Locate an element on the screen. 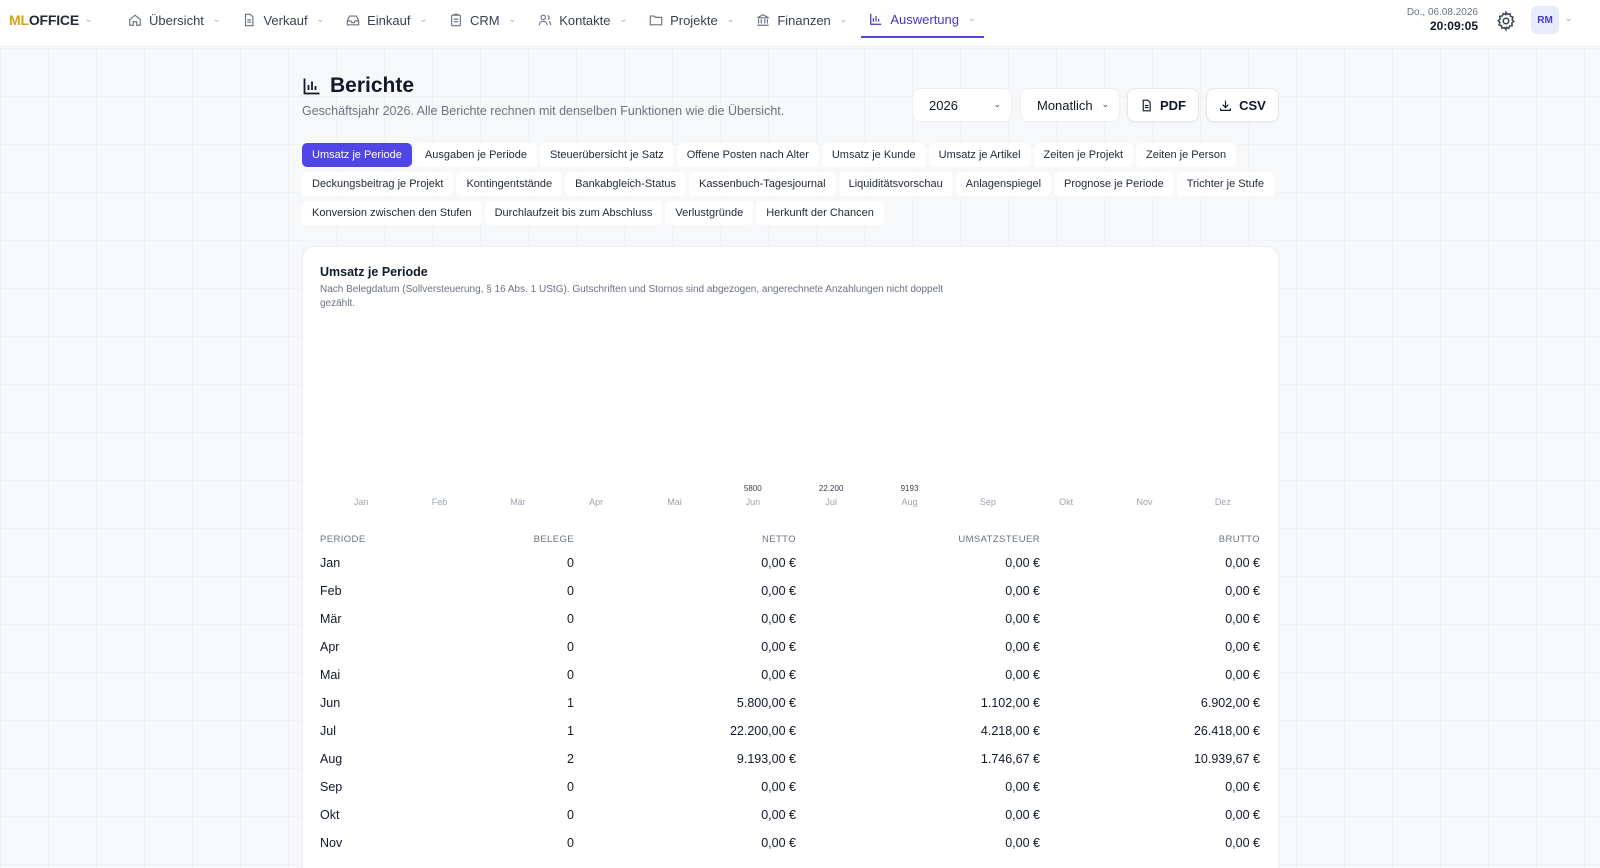  nav-item-verkauf: Verkauf ⌄ is located at coordinates (283, 20).